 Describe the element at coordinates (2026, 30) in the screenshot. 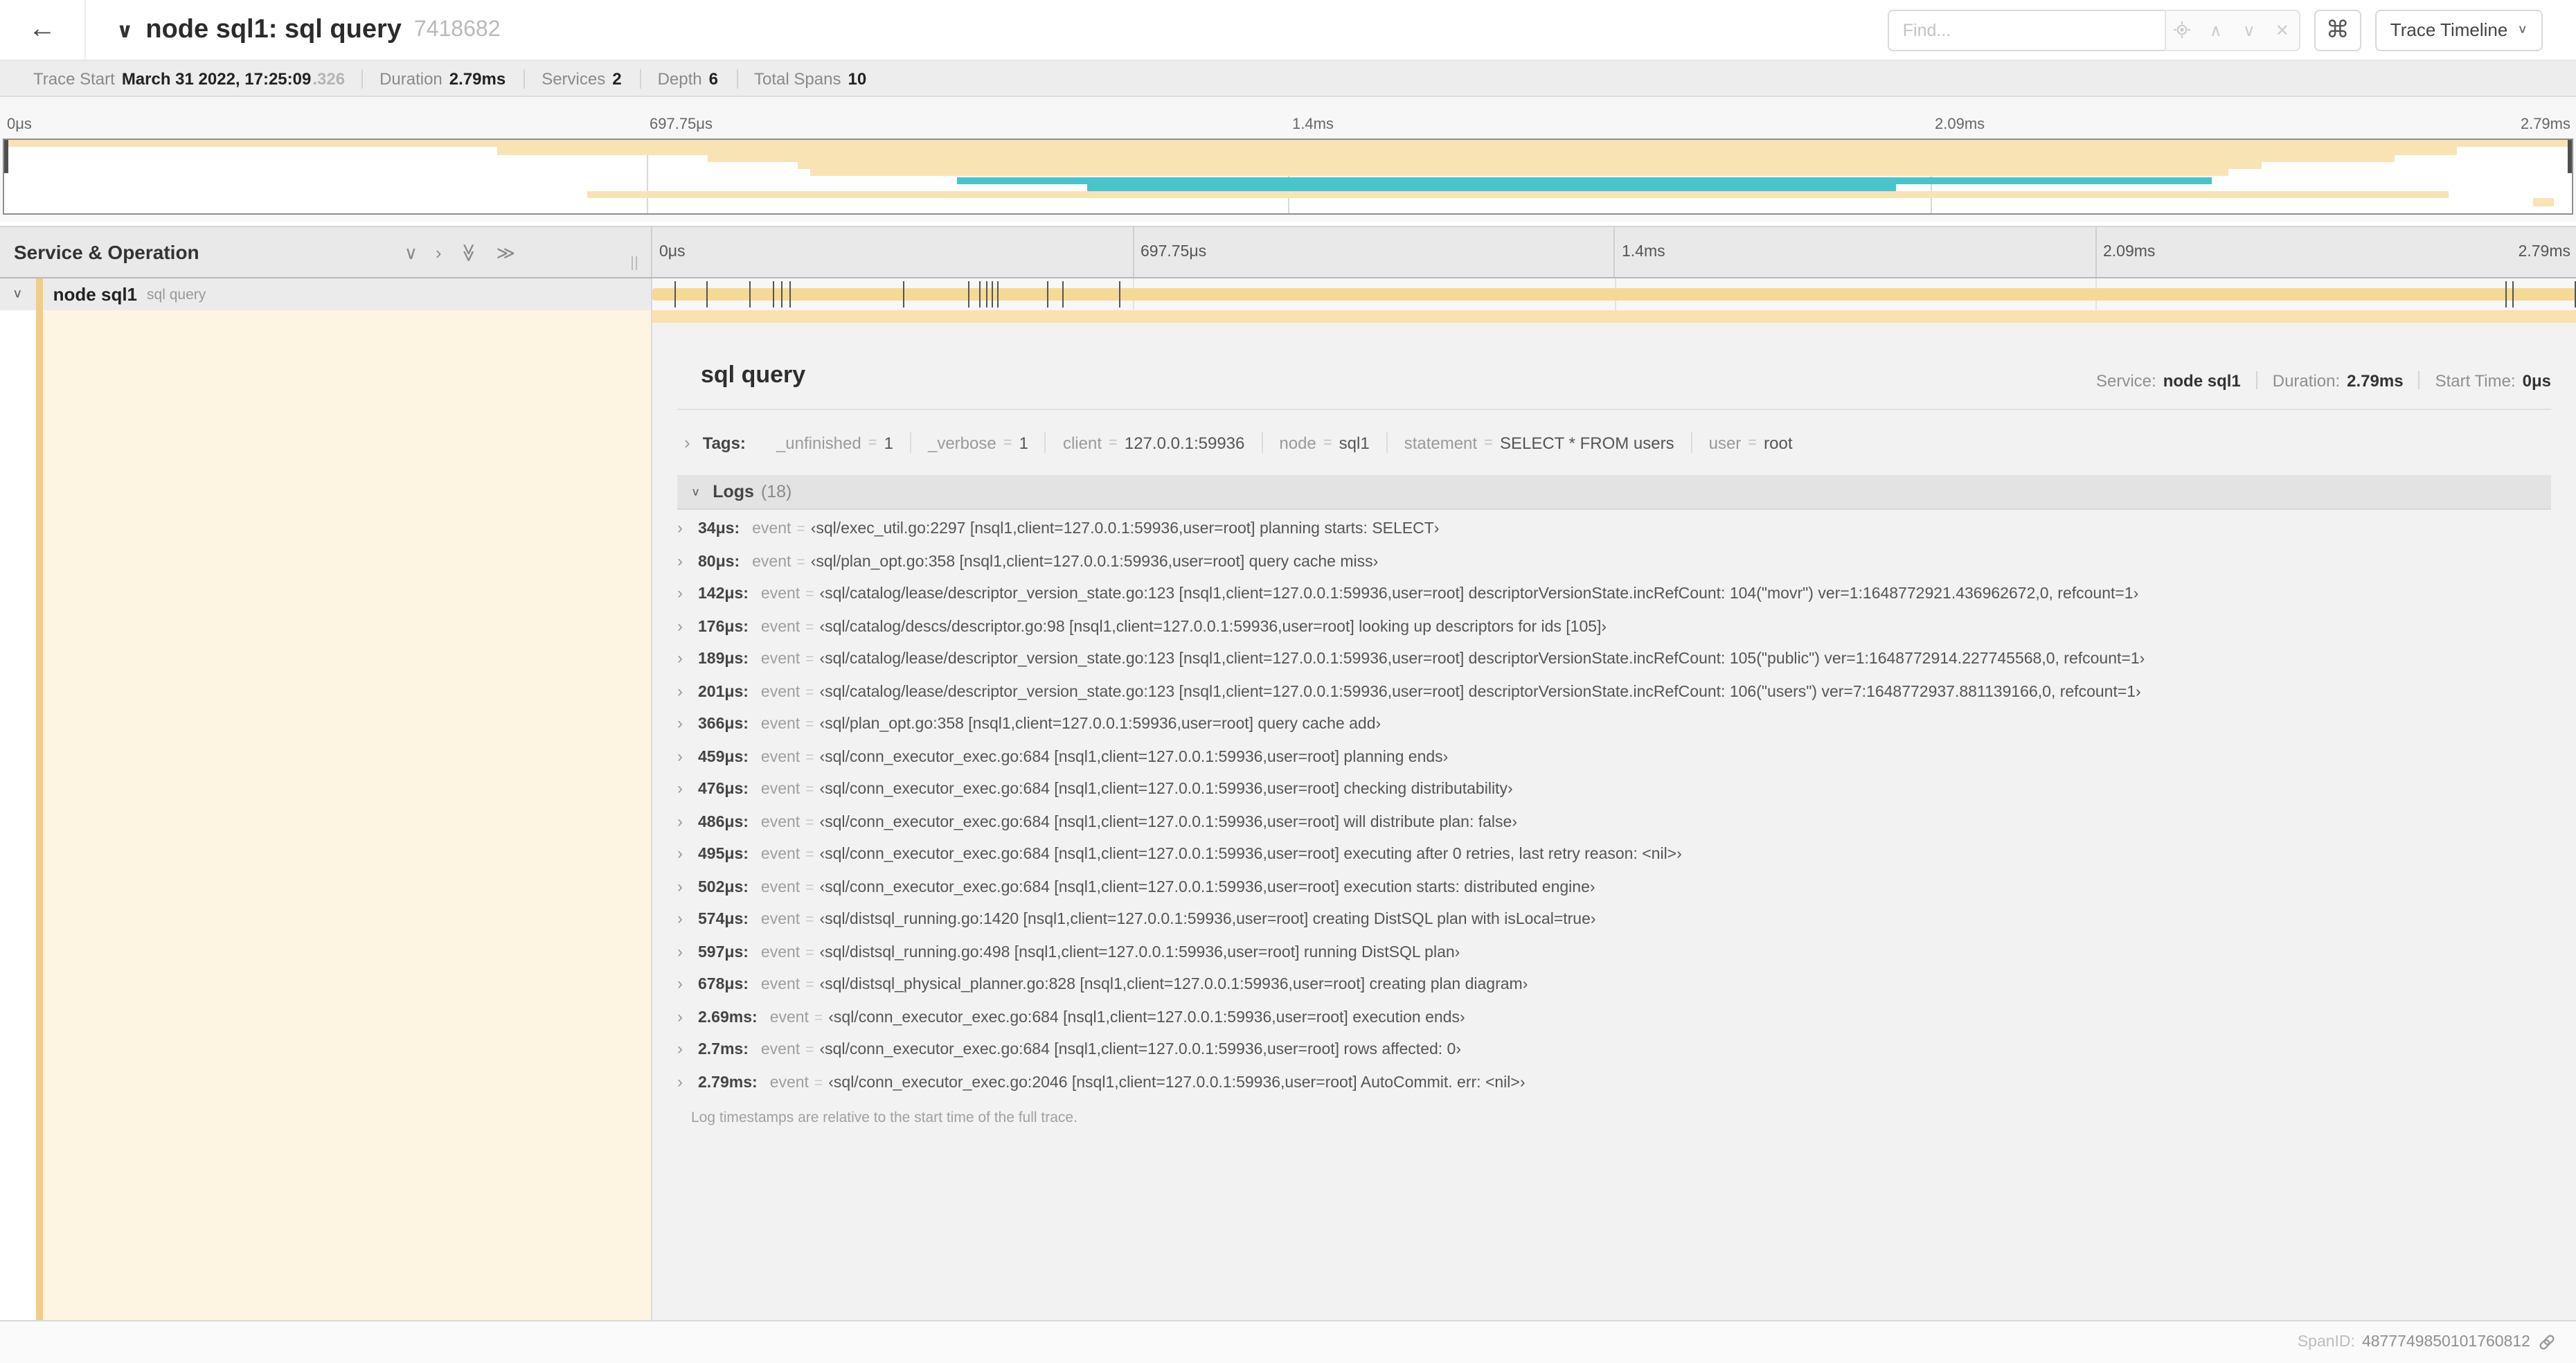

I see `find-input` at that location.